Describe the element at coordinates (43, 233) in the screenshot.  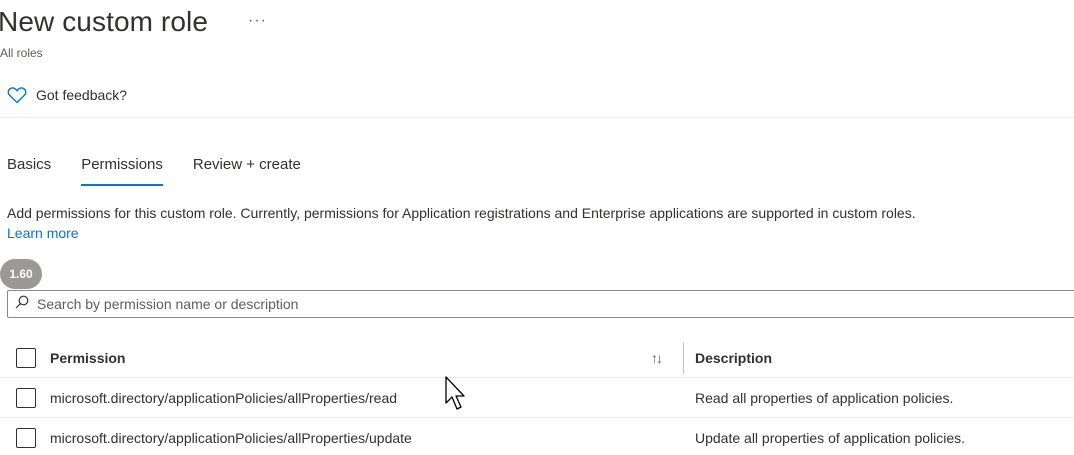
I see `learn-more-link: Learn more` at that location.